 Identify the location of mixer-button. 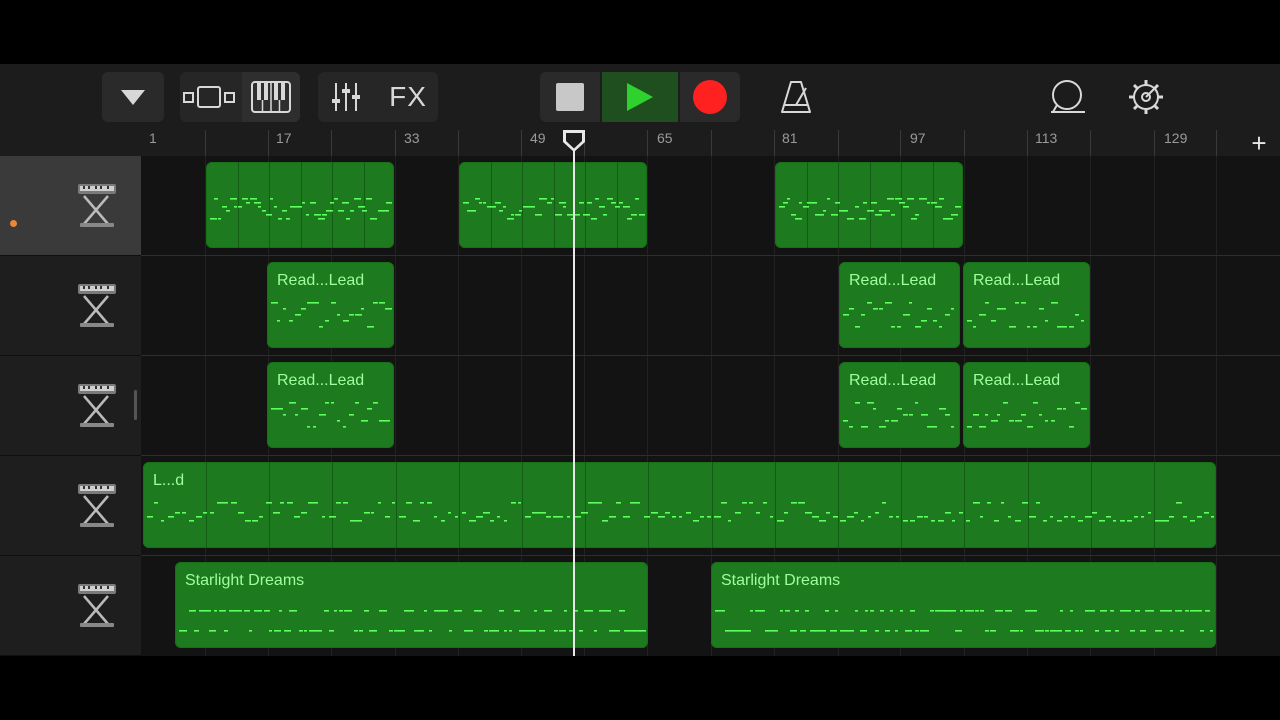
(346, 97).